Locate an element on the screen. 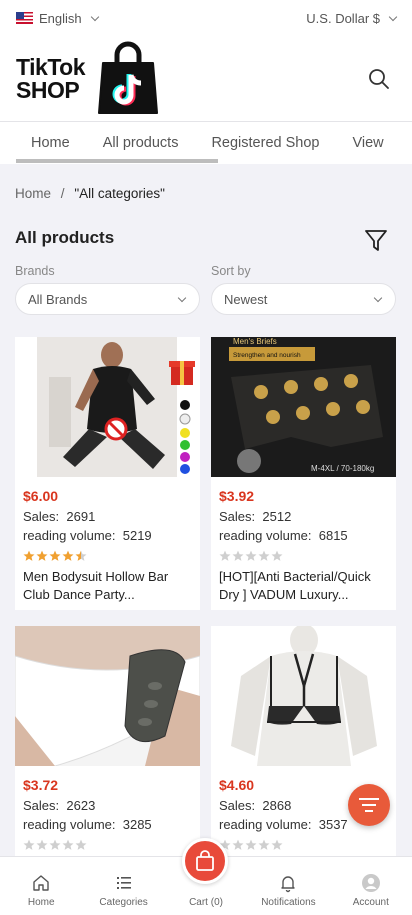 The height and width of the screenshot is (915, 412). brands-select: All Brands is located at coordinates (107, 299).